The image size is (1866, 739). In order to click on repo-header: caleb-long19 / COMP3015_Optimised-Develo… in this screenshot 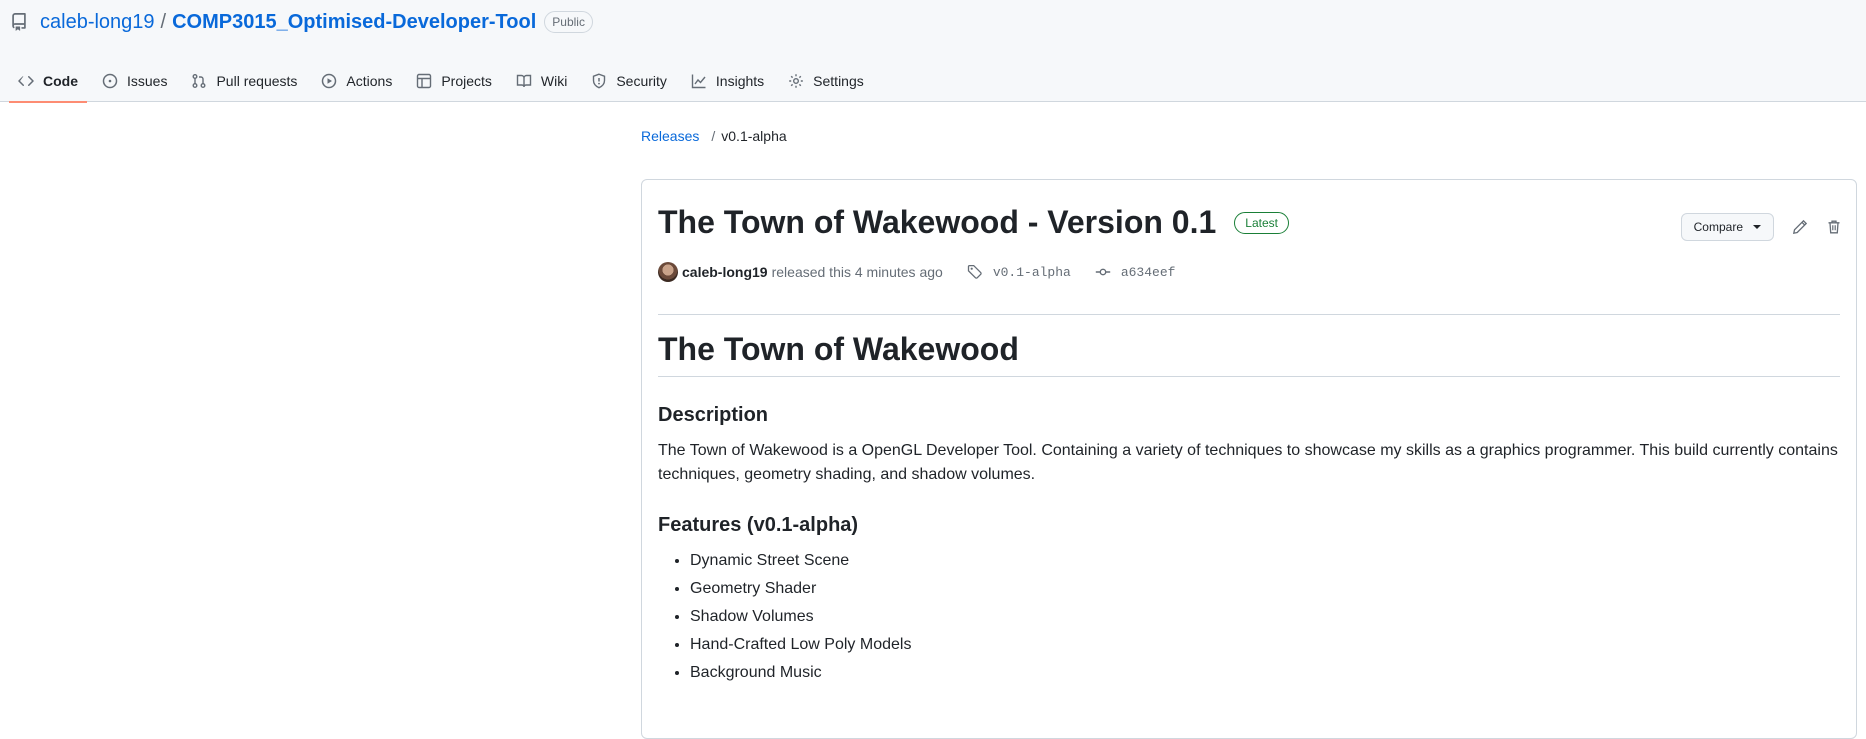, I will do `click(933, 51)`.